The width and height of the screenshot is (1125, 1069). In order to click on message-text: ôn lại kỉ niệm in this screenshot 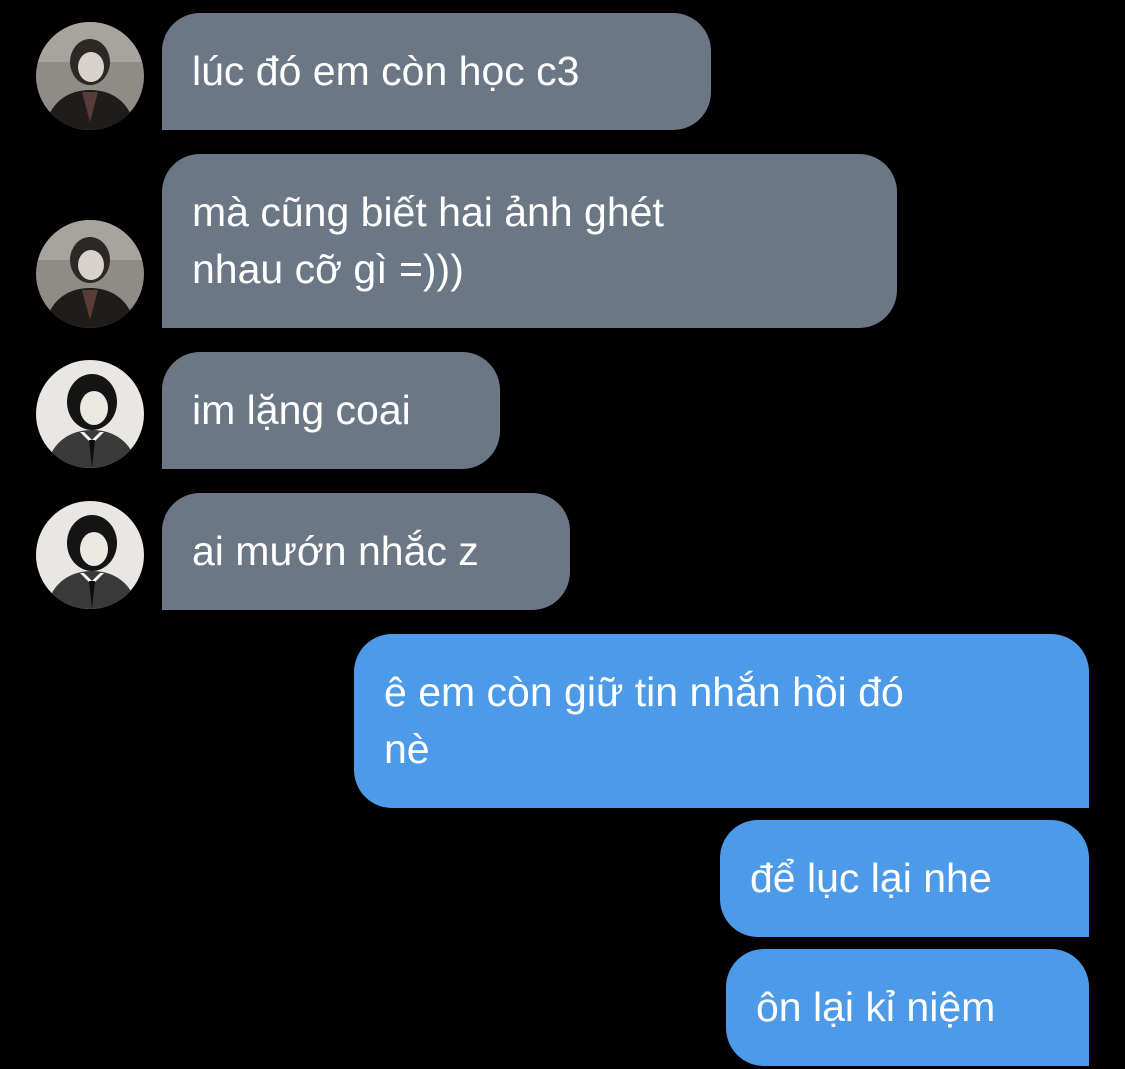, I will do `click(876, 1007)`.